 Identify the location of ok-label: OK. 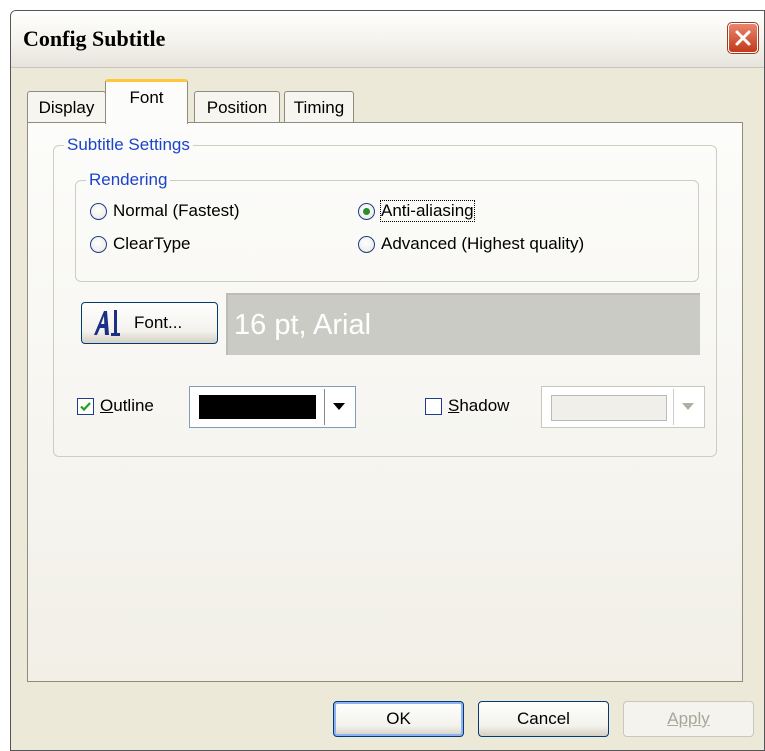
(398, 718).